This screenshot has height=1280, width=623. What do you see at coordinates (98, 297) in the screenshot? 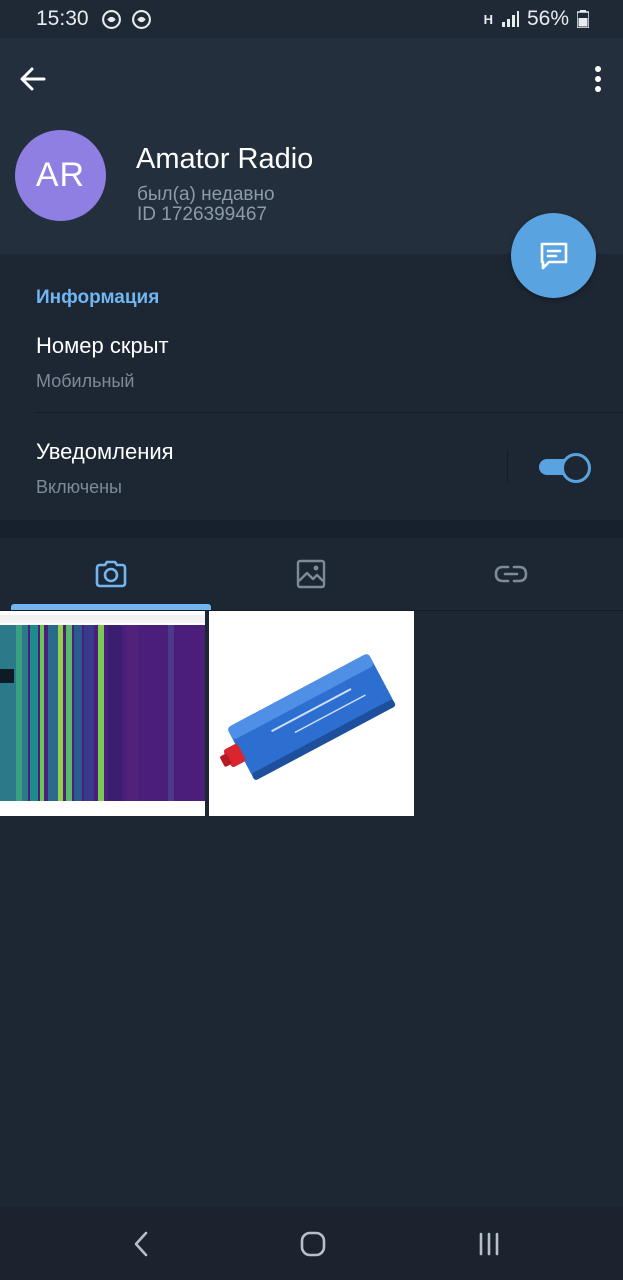
I see `info-section-title: Информация` at bounding box center [98, 297].